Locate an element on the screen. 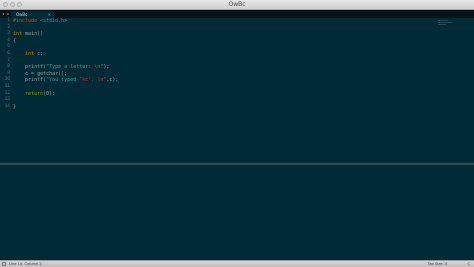 This screenshot has height=267, width=474. code-token: c = getchar(); is located at coordinates (40, 73).